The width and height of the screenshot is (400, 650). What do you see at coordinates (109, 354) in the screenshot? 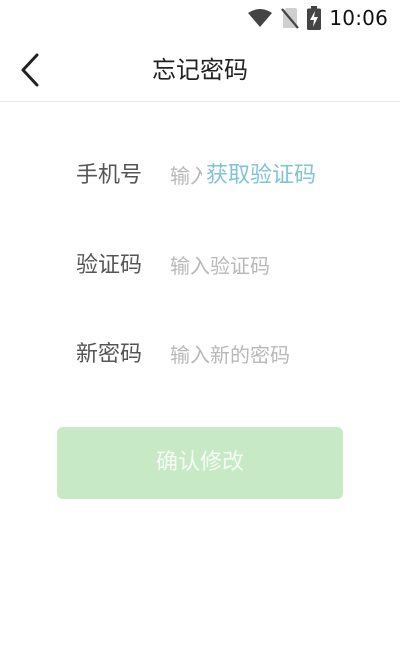
I see `new-password-label: 新密码` at bounding box center [109, 354].